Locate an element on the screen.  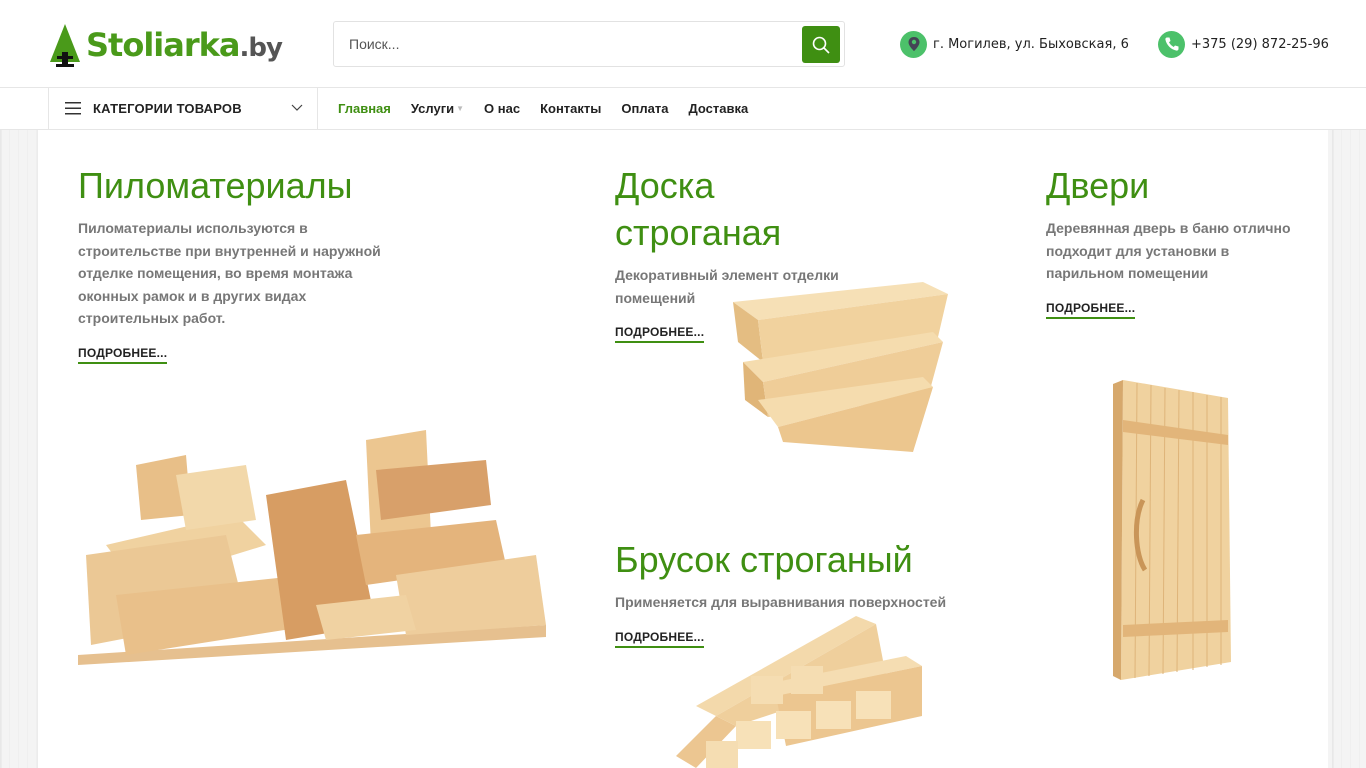
logo-text: Stoliarka.by is located at coordinates (184, 45).